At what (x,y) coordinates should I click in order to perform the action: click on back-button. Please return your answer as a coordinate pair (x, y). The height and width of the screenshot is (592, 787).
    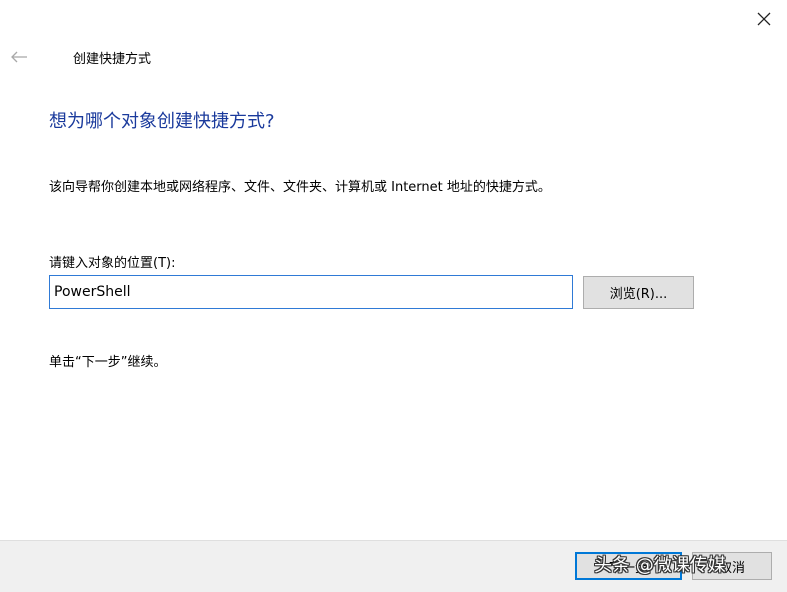
    Looking at the image, I should click on (19, 57).